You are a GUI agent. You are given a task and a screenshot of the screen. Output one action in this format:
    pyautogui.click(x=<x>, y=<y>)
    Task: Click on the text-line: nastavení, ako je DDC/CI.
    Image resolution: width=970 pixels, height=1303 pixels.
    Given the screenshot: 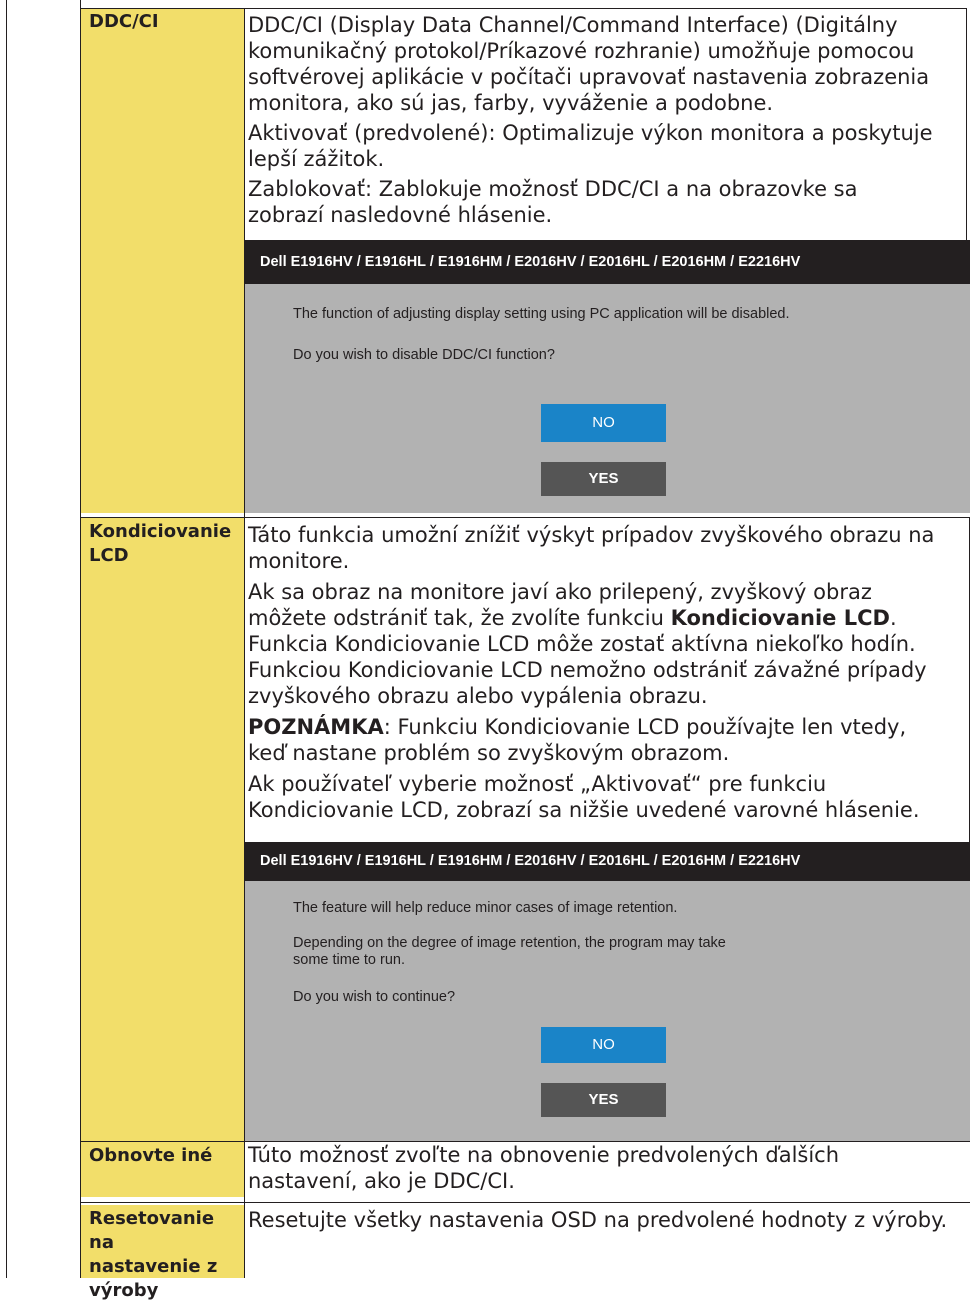 What is the action you would take?
    pyautogui.click(x=381, y=1181)
    